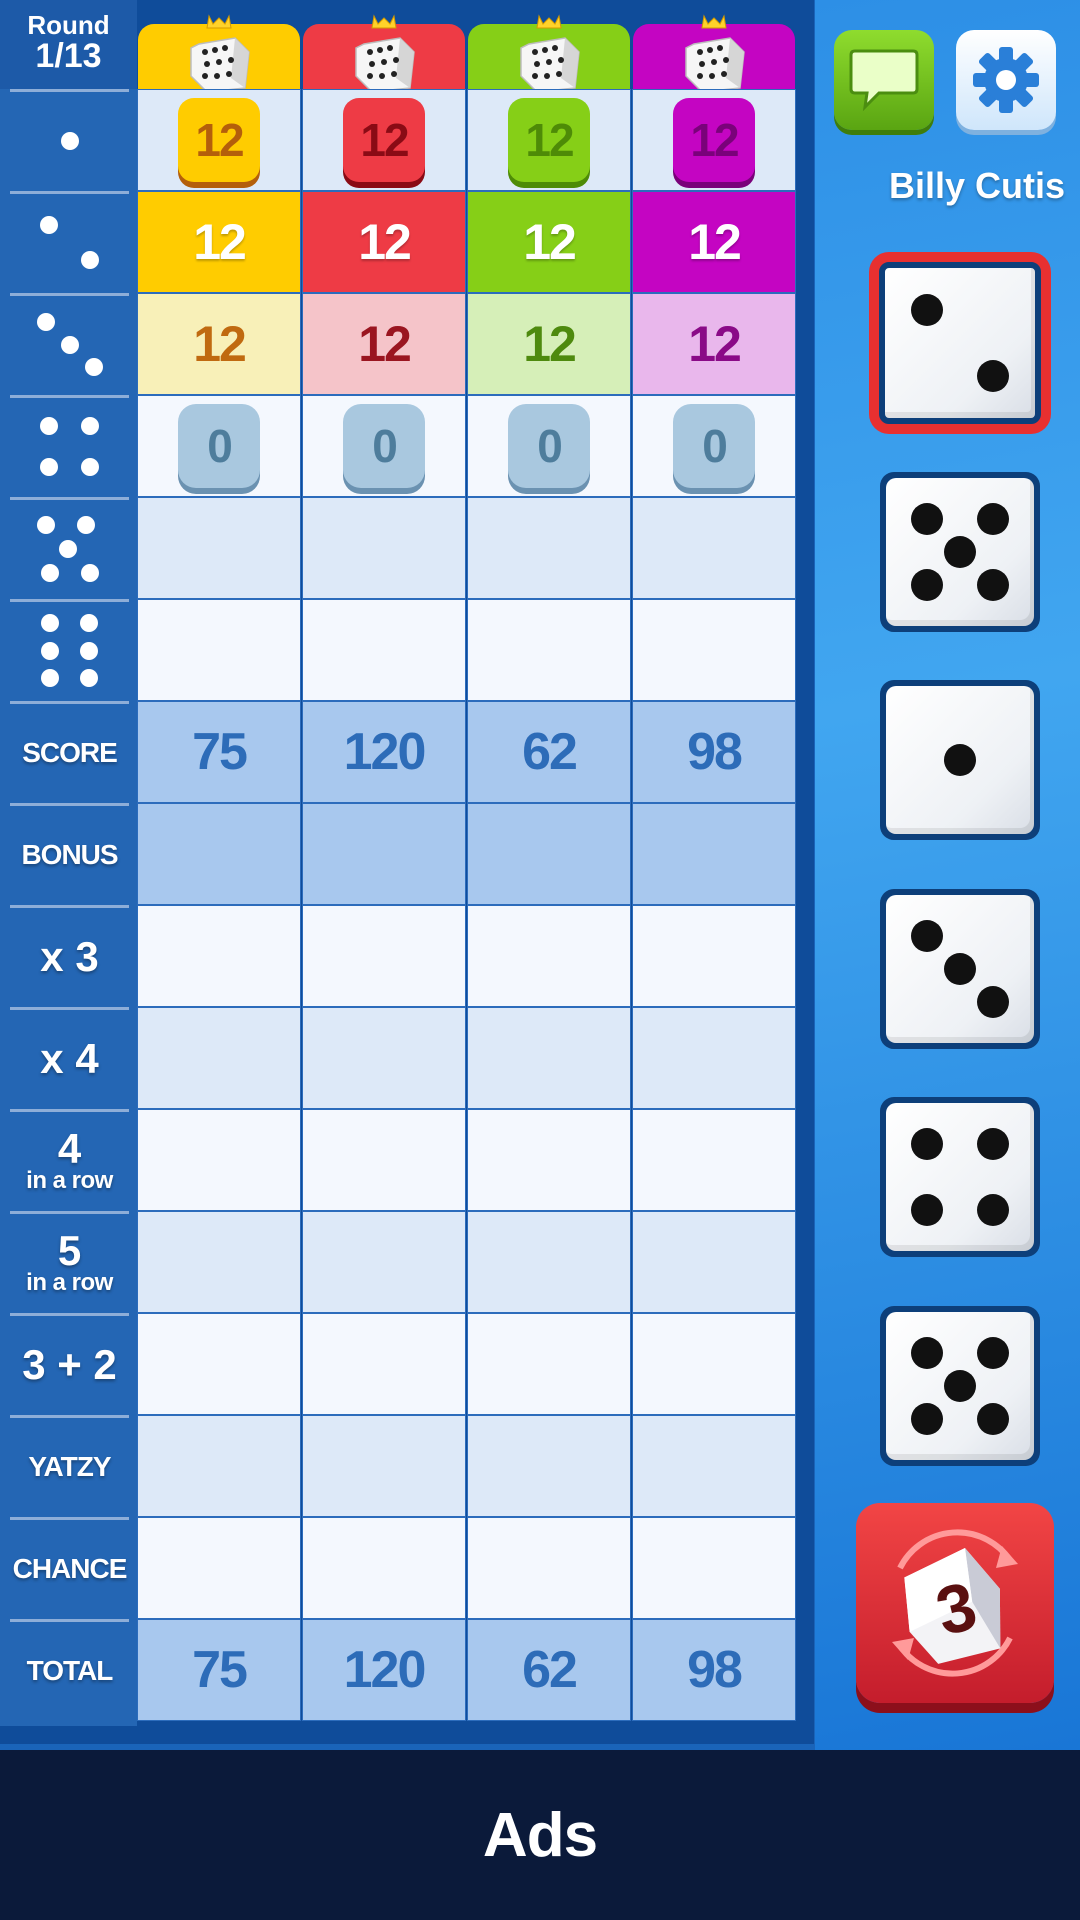  What do you see at coordinates (219, 650) in the screenshot?
I see `p1-sixes-cell` at bounding box center [219, 650].